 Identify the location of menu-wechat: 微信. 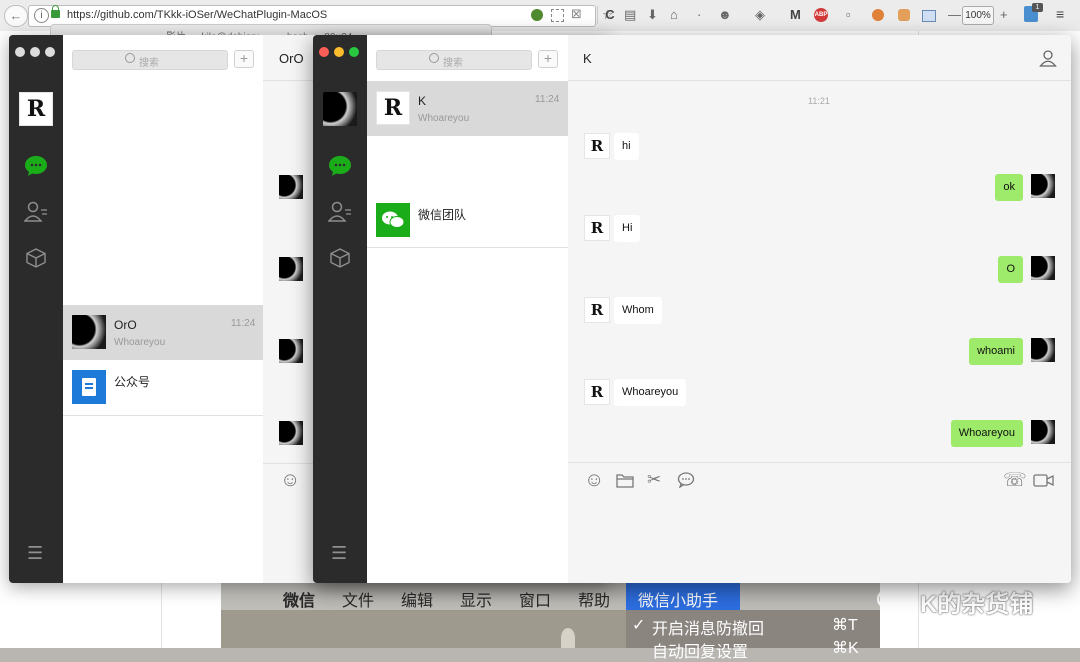
(299, 599).